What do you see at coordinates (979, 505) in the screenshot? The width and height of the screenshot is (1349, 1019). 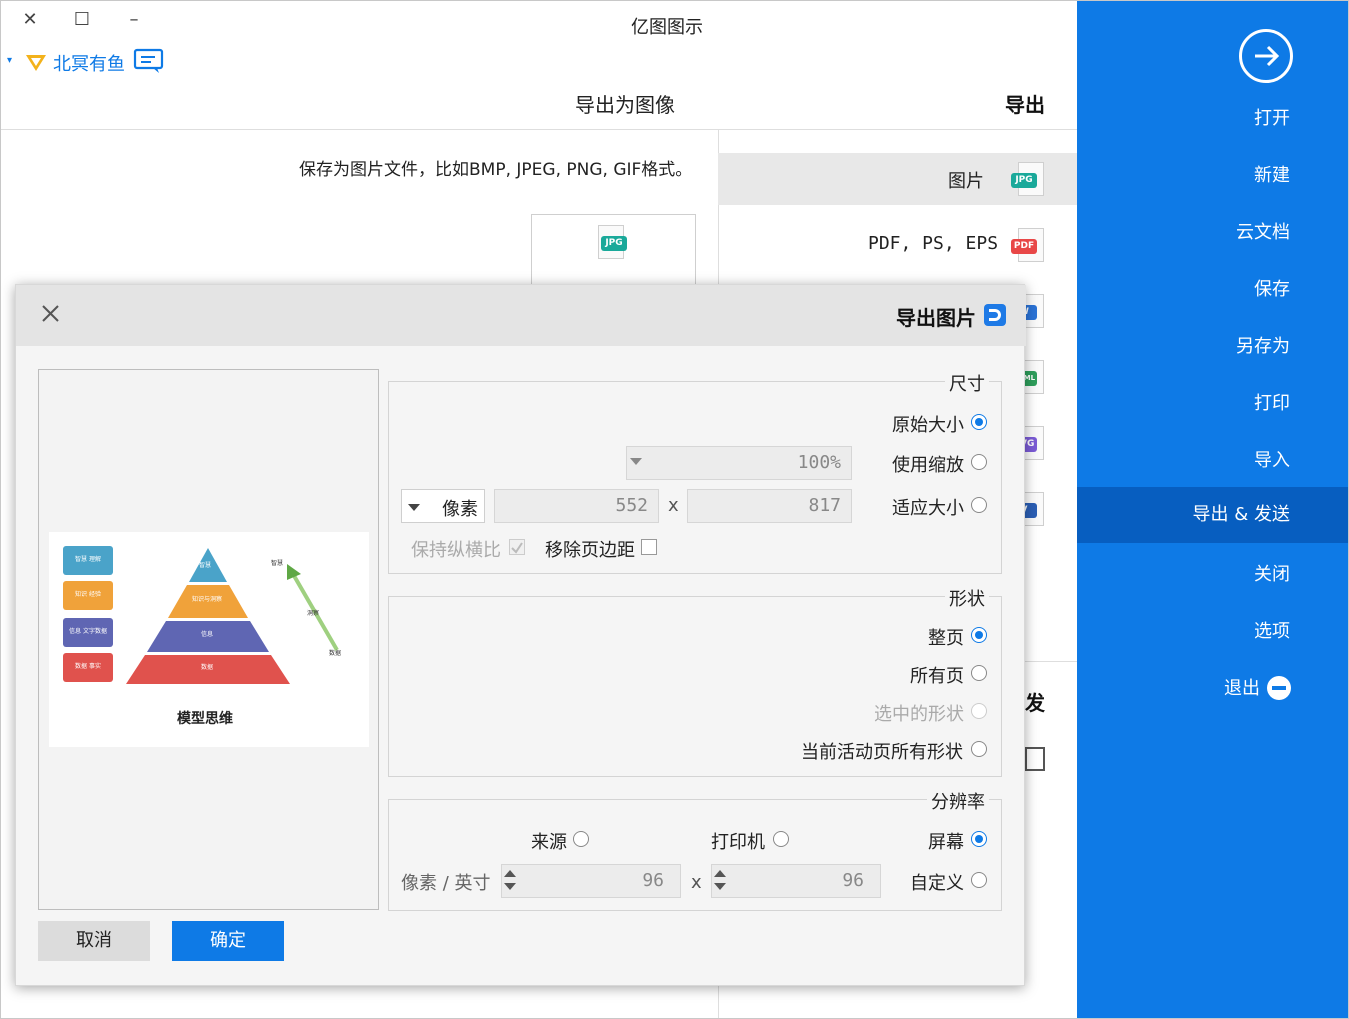 I see `fit-size-radio` at bounding box center [979, 505].